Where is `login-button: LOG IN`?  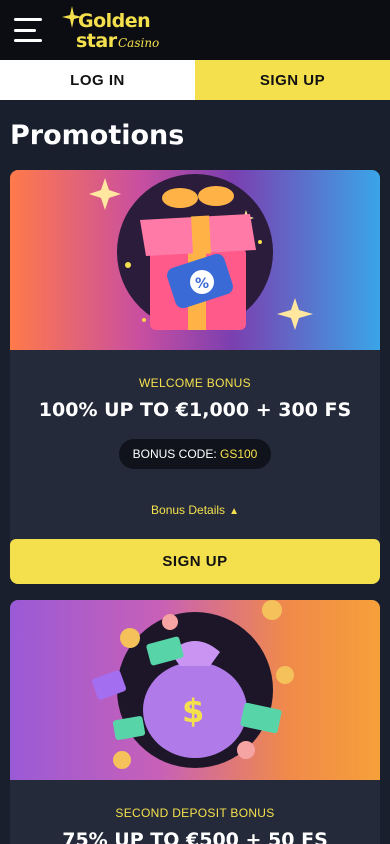 login-button: LOG IN is located at coordinates (97, 80).